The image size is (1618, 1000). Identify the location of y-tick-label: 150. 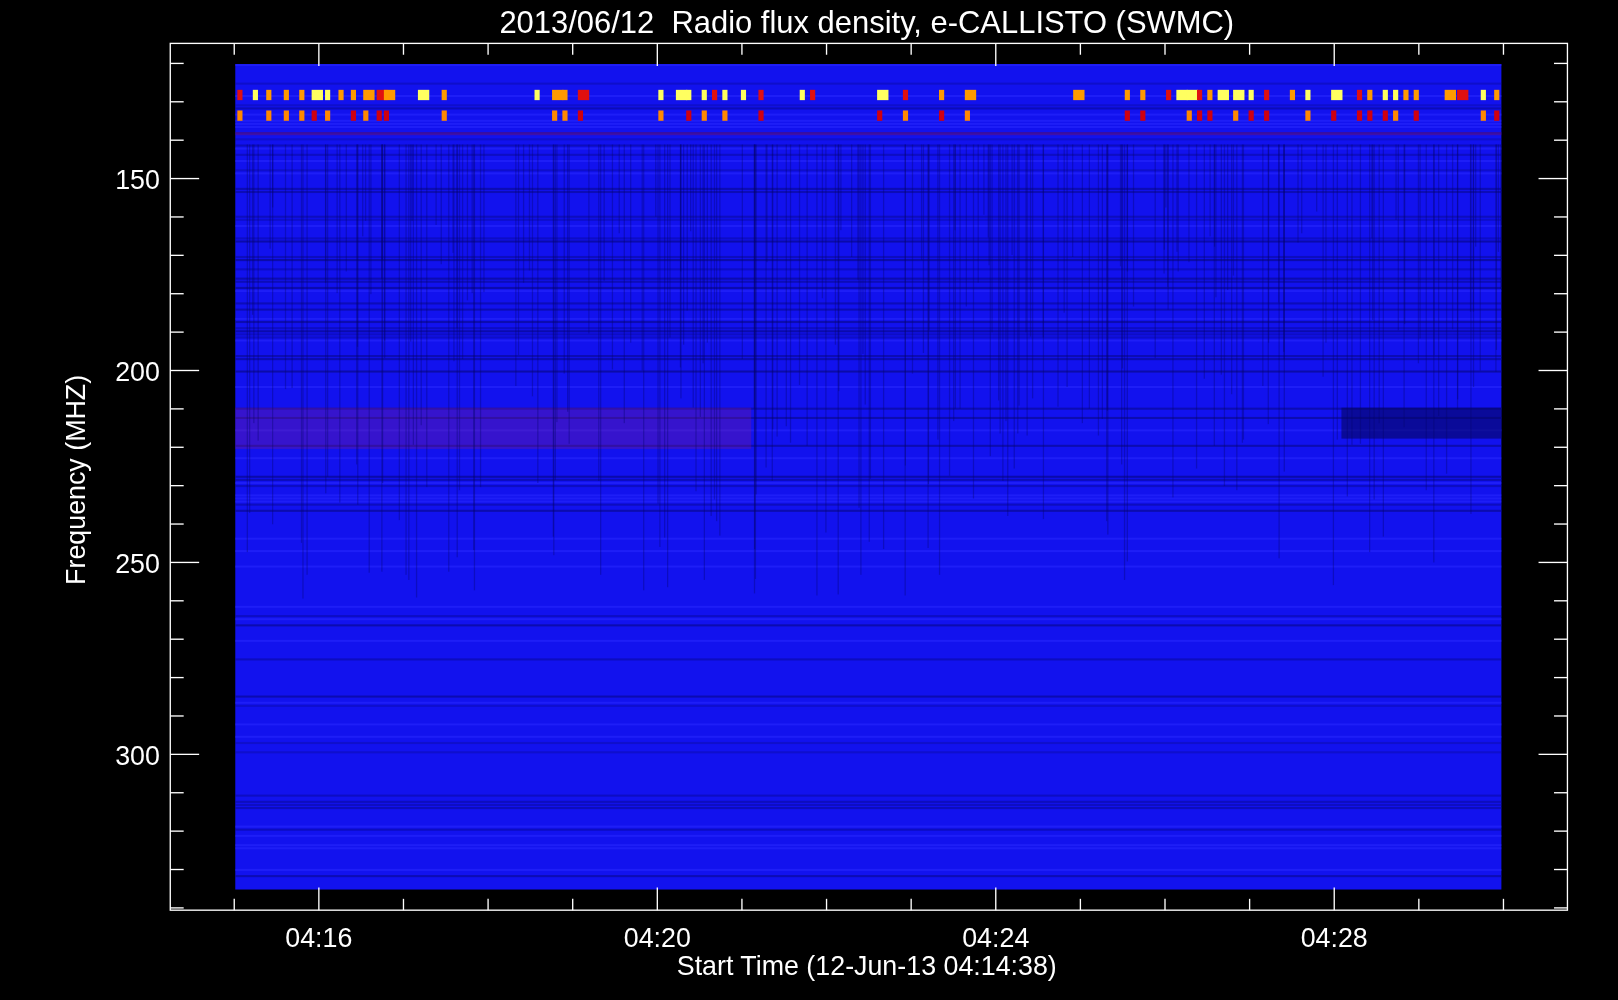
(137, 179).